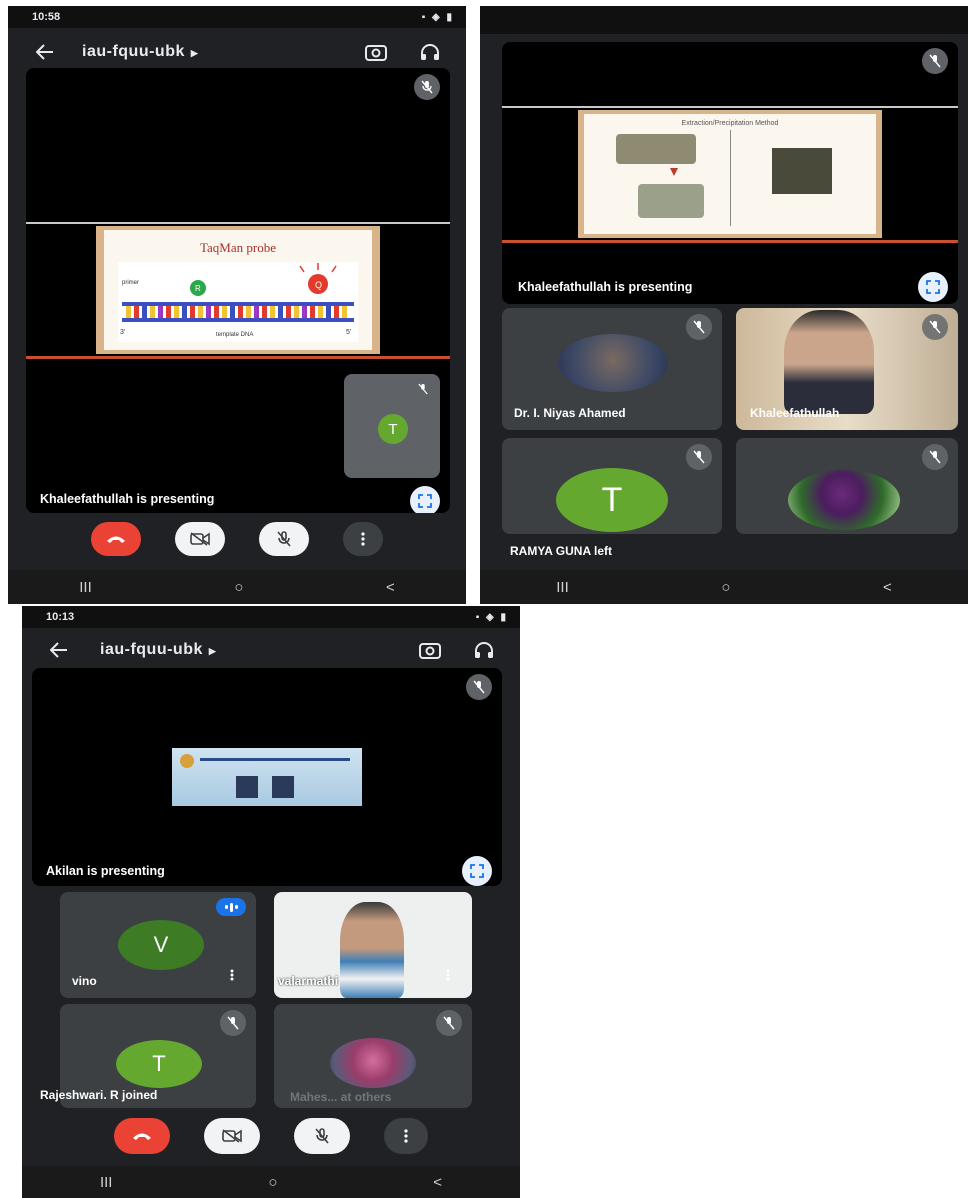 Image resolution: width=969 pixels, height=1198 pixels. I want to click on status-bar, so click(724, 20).